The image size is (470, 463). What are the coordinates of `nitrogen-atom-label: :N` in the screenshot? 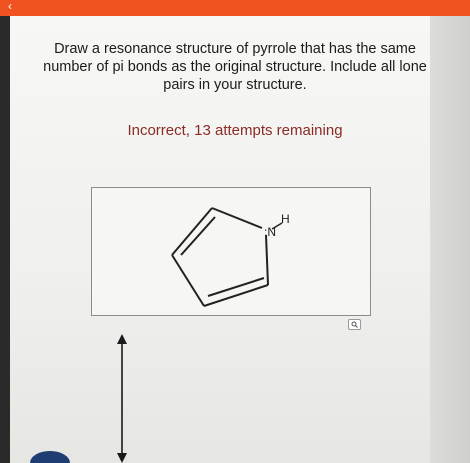 It's located at (270, 232).